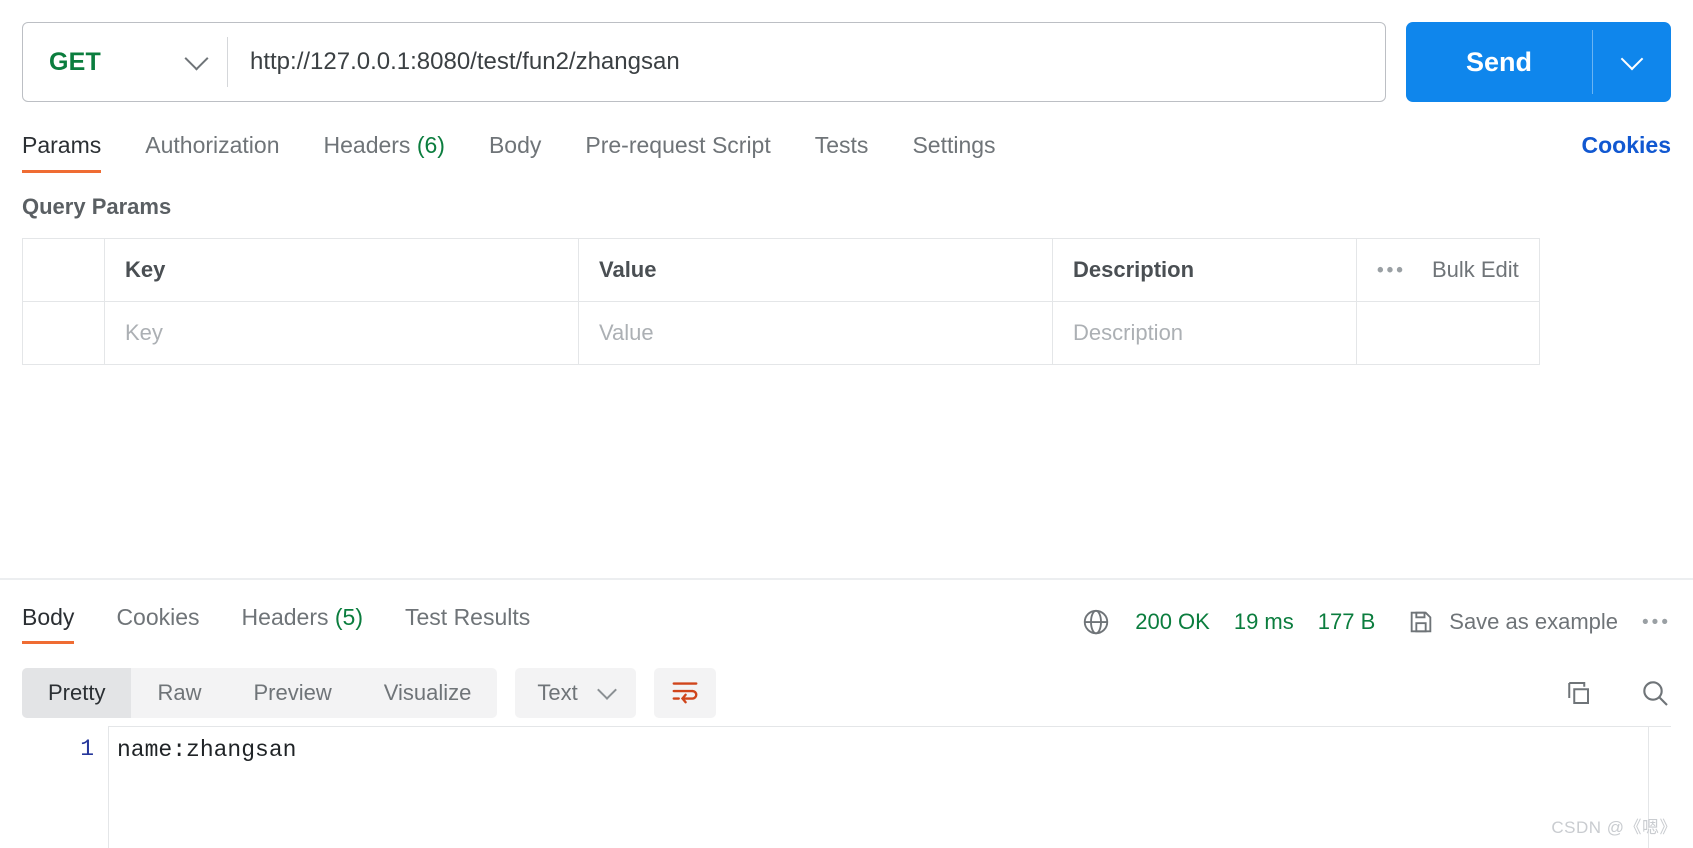  What do you see at coordinates (75, 61) in the screenshot?
I see `http-method-label: GET` at bounding box center [75, 61].